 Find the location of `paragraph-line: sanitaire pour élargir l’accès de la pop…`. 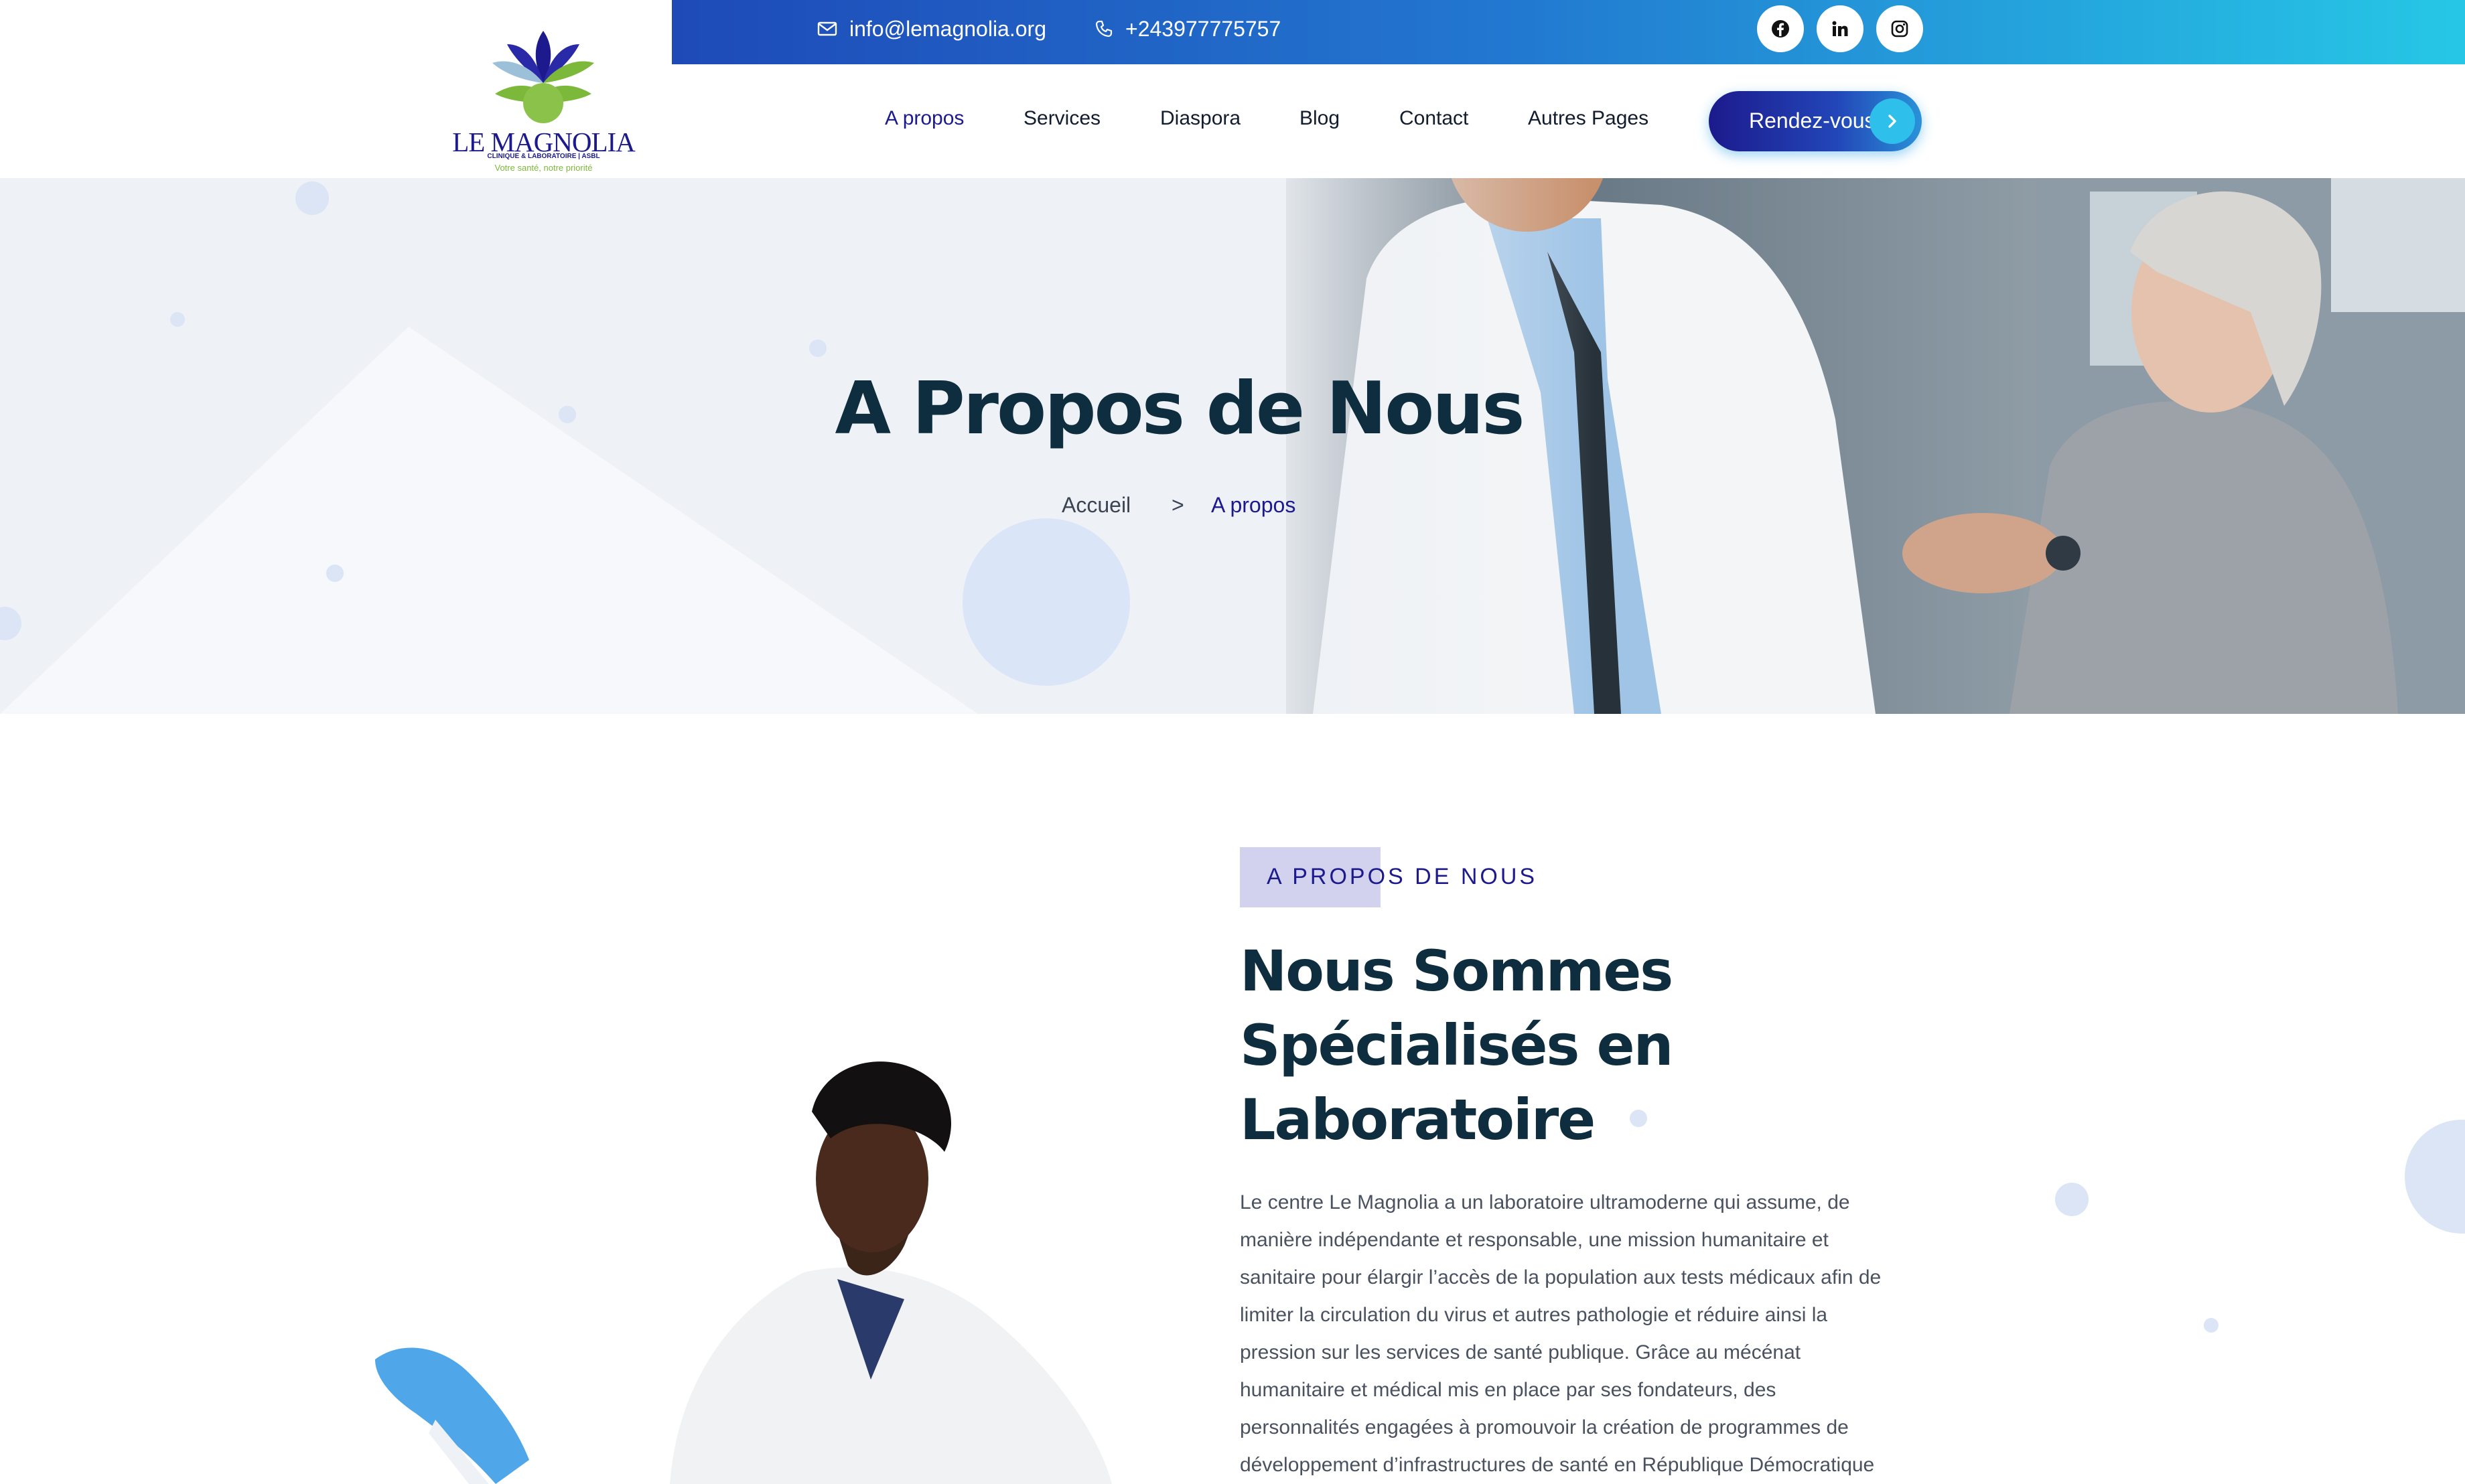

paragraph-line: sanitaire pour élargir l’accès de la pop… is located at coordinates (1561, 1277).